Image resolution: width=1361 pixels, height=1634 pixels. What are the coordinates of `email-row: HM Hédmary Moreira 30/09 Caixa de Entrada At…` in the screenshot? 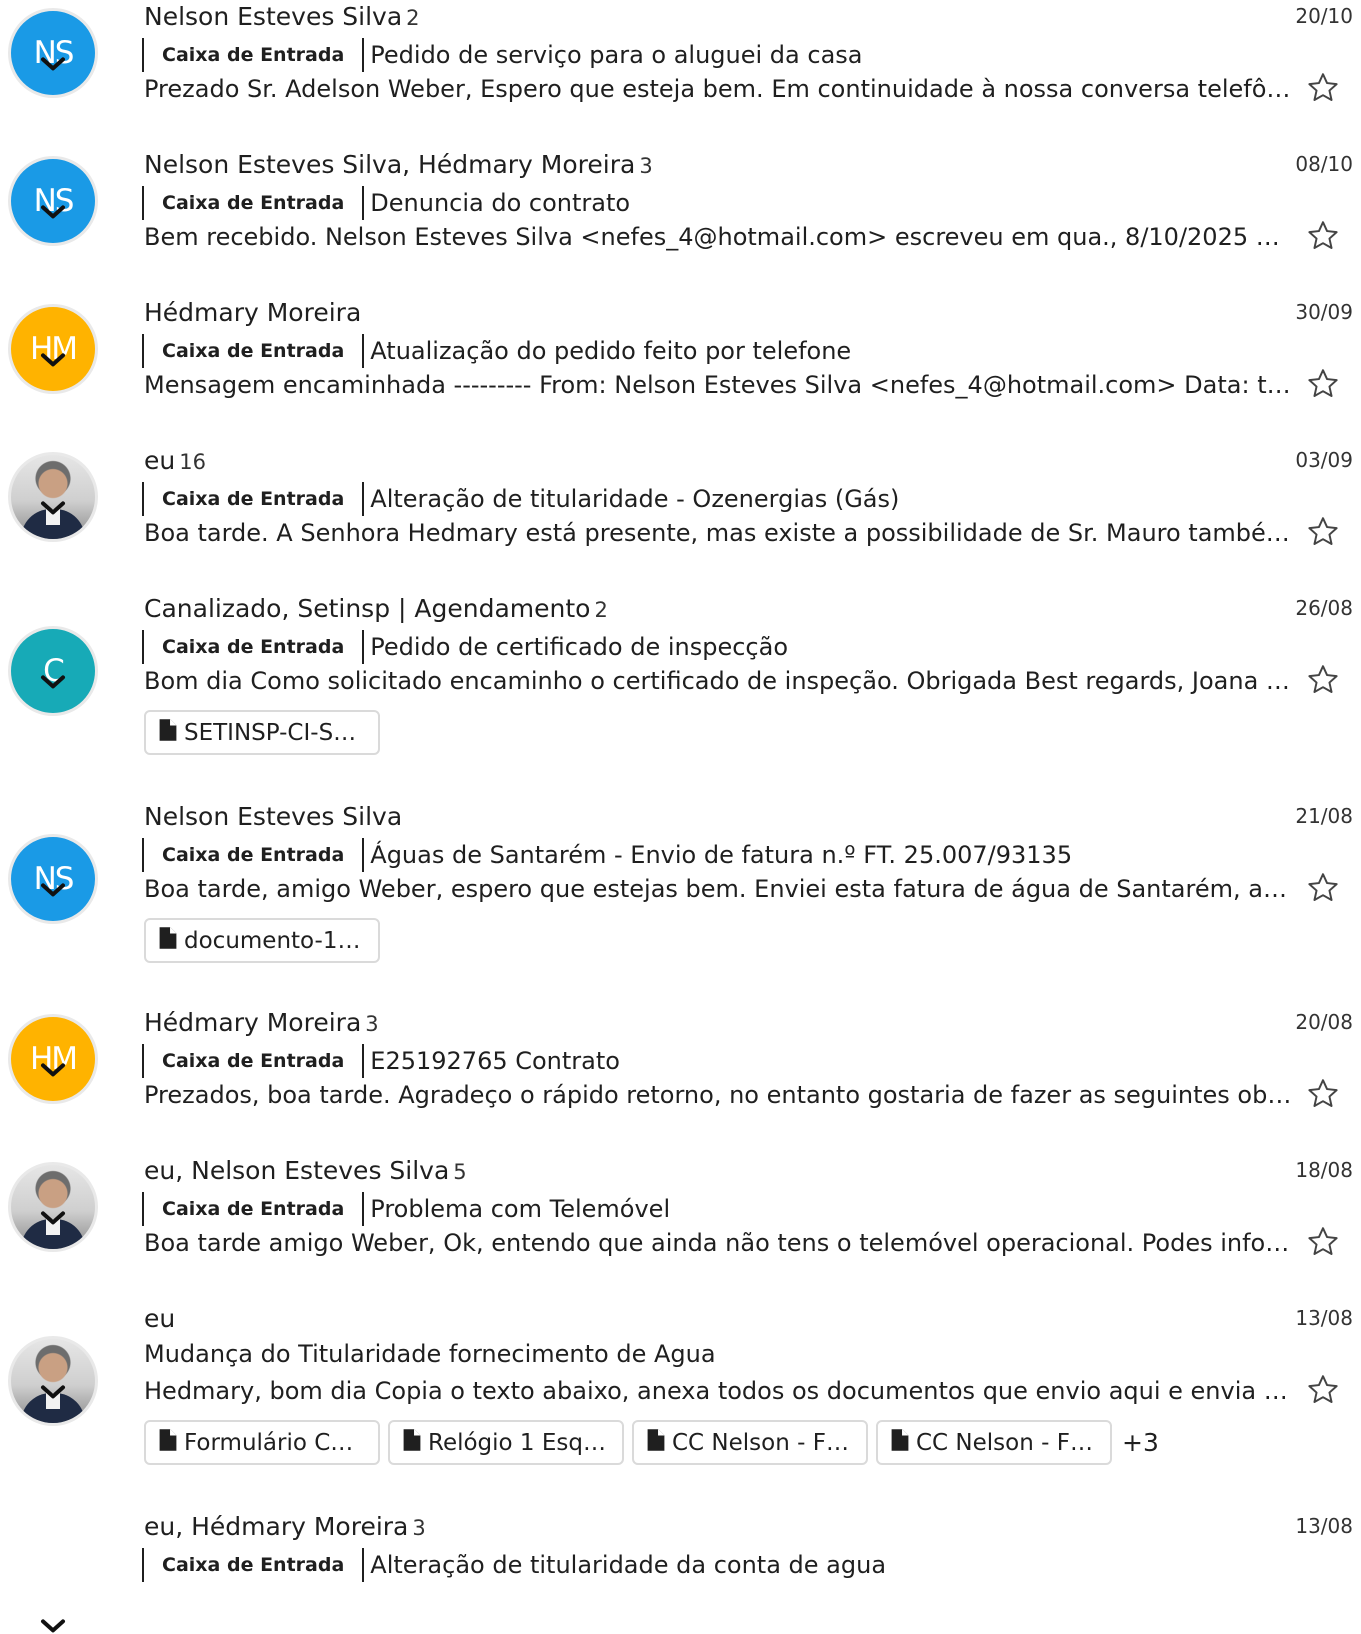 It's located at (680, 370).